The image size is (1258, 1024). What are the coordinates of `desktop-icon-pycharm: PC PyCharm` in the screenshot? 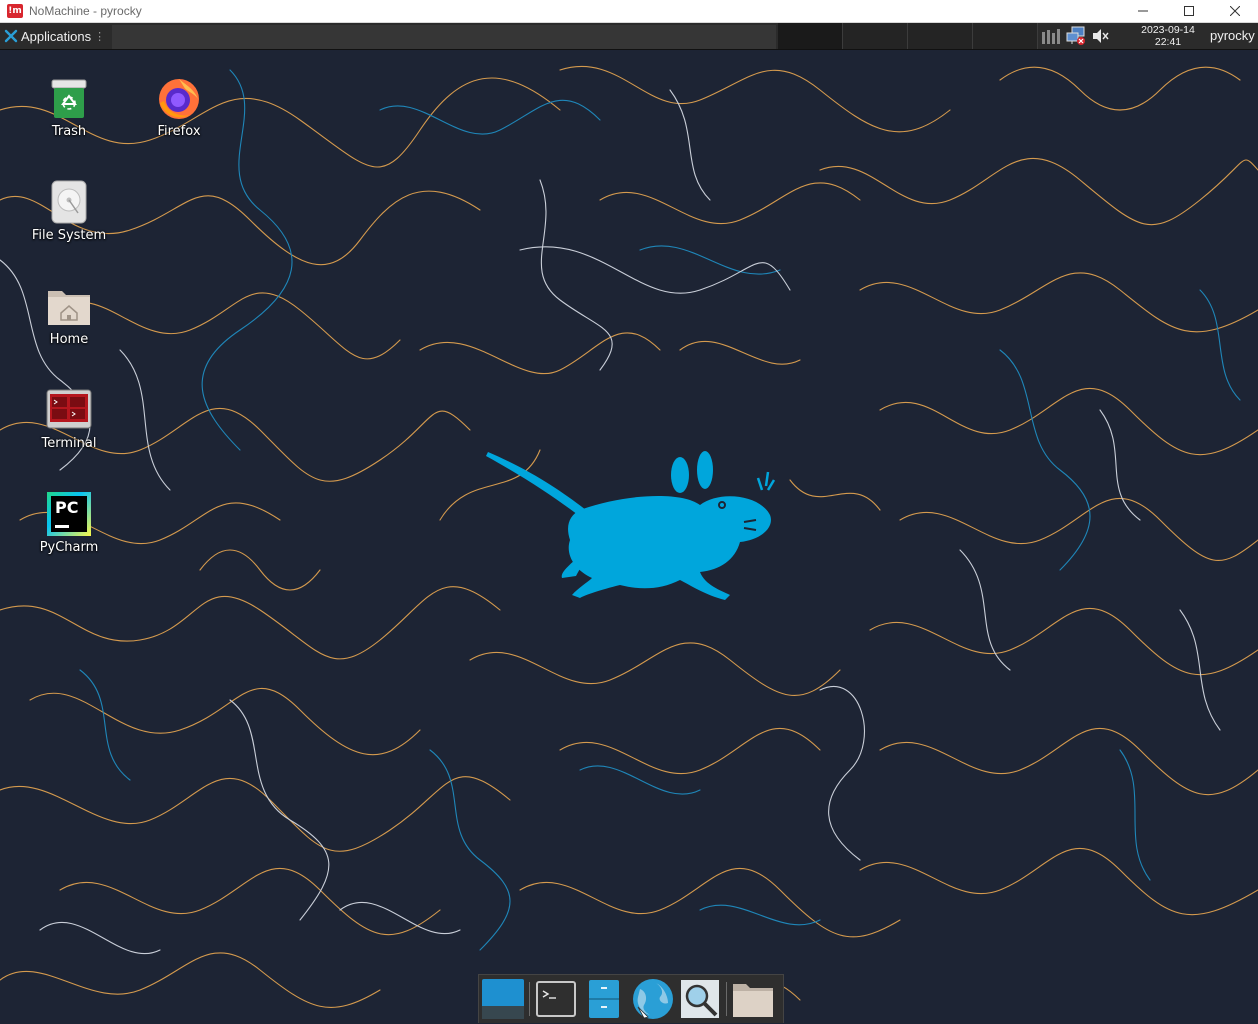 It's located at (69, 522).